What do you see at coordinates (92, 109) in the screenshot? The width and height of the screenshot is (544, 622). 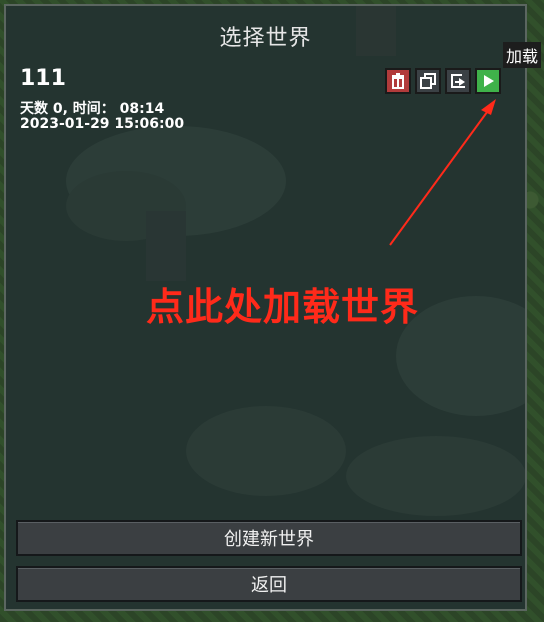 I see `world-days-time: 天数 0, 时间： 08:14` at bounding box center [92, 109].